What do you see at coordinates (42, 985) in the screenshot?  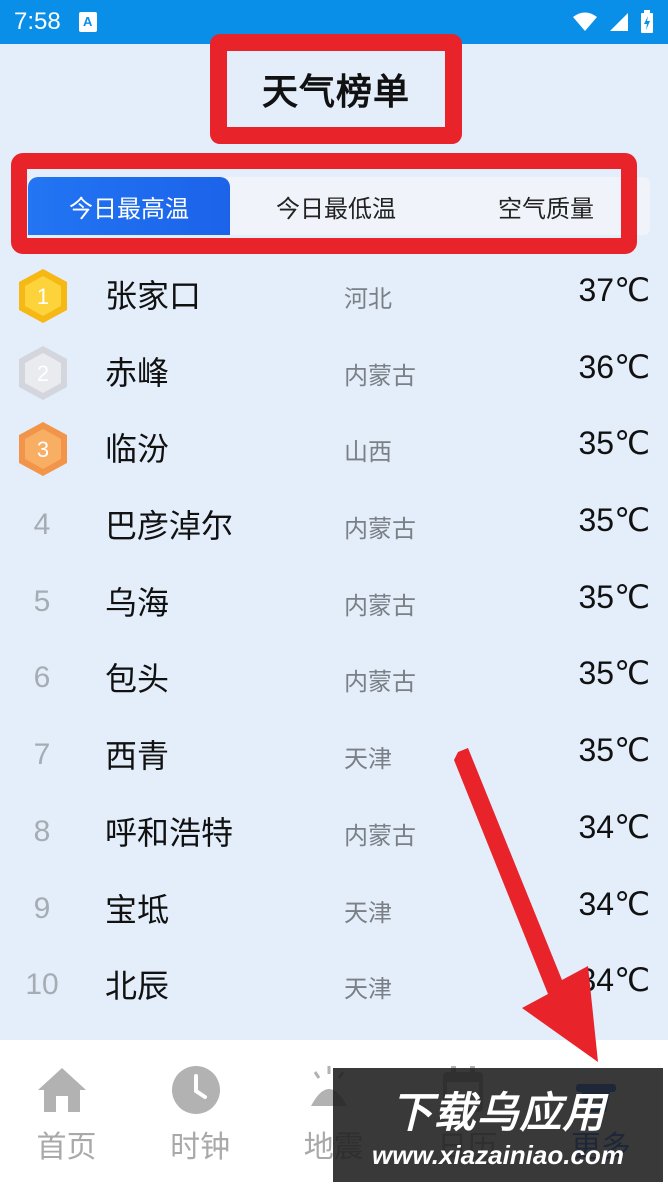 I see `rank-number: 10` at bounding box center [42, 985].